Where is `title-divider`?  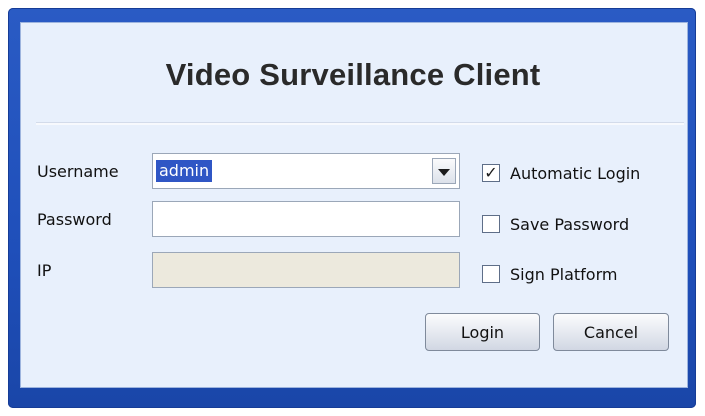 title-divider is located at coordinates (360, 123).